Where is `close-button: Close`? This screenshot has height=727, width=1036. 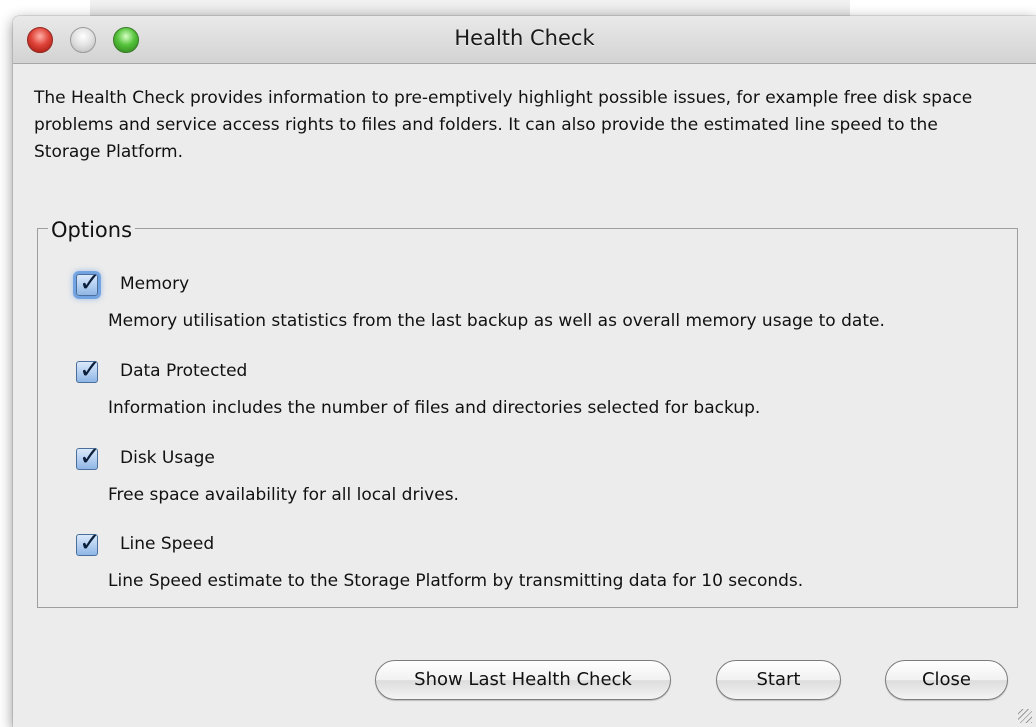
close-button: Close is located at coordinates (946, 680).